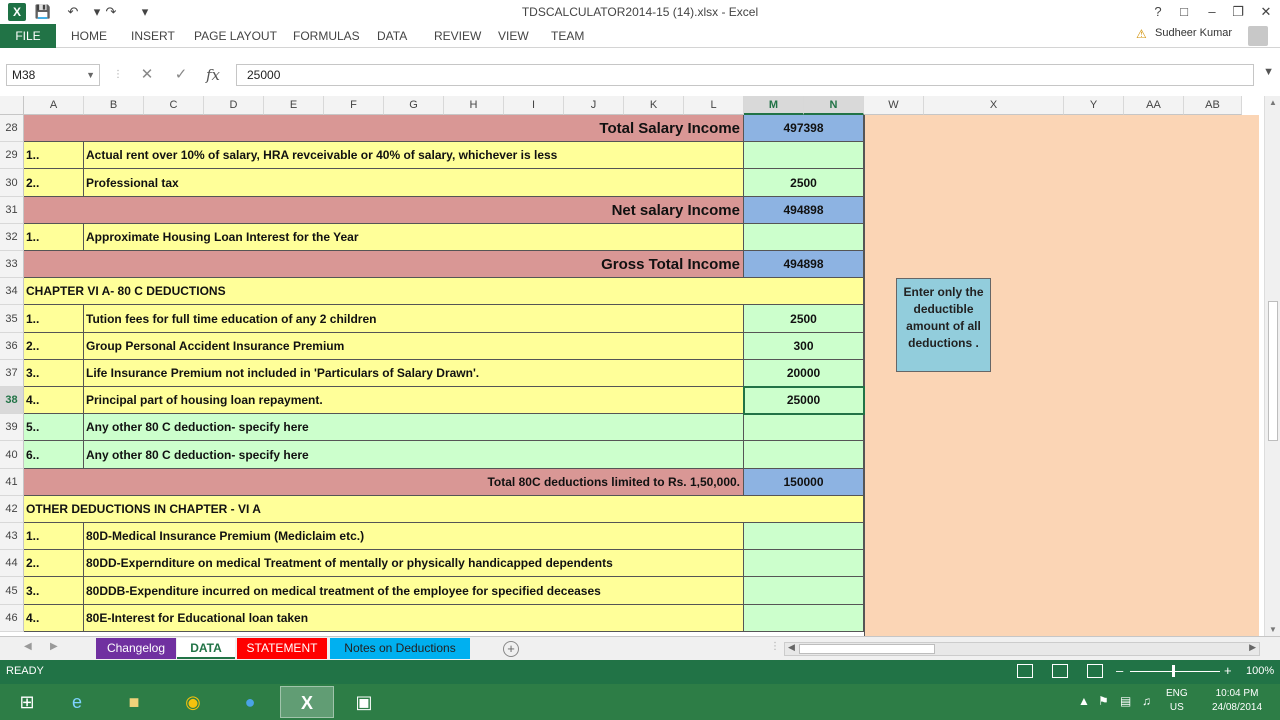 The height and width of the screenshot is (720, 1280). Describe the element at coordinates (89, 36) in the screenshot. I see `tab-home: HOME` at that location.